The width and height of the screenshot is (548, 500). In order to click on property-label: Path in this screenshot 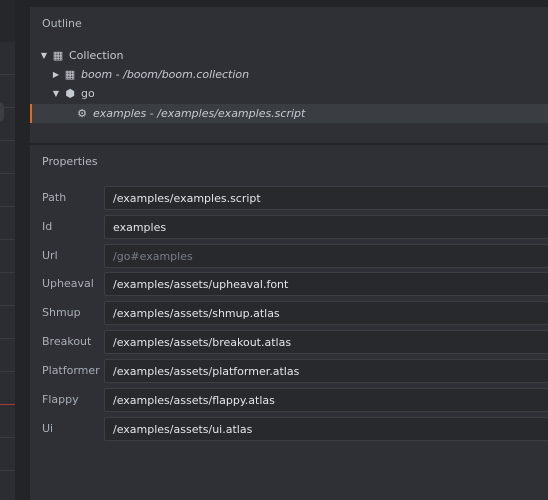, I will do `click(54, 197)`.